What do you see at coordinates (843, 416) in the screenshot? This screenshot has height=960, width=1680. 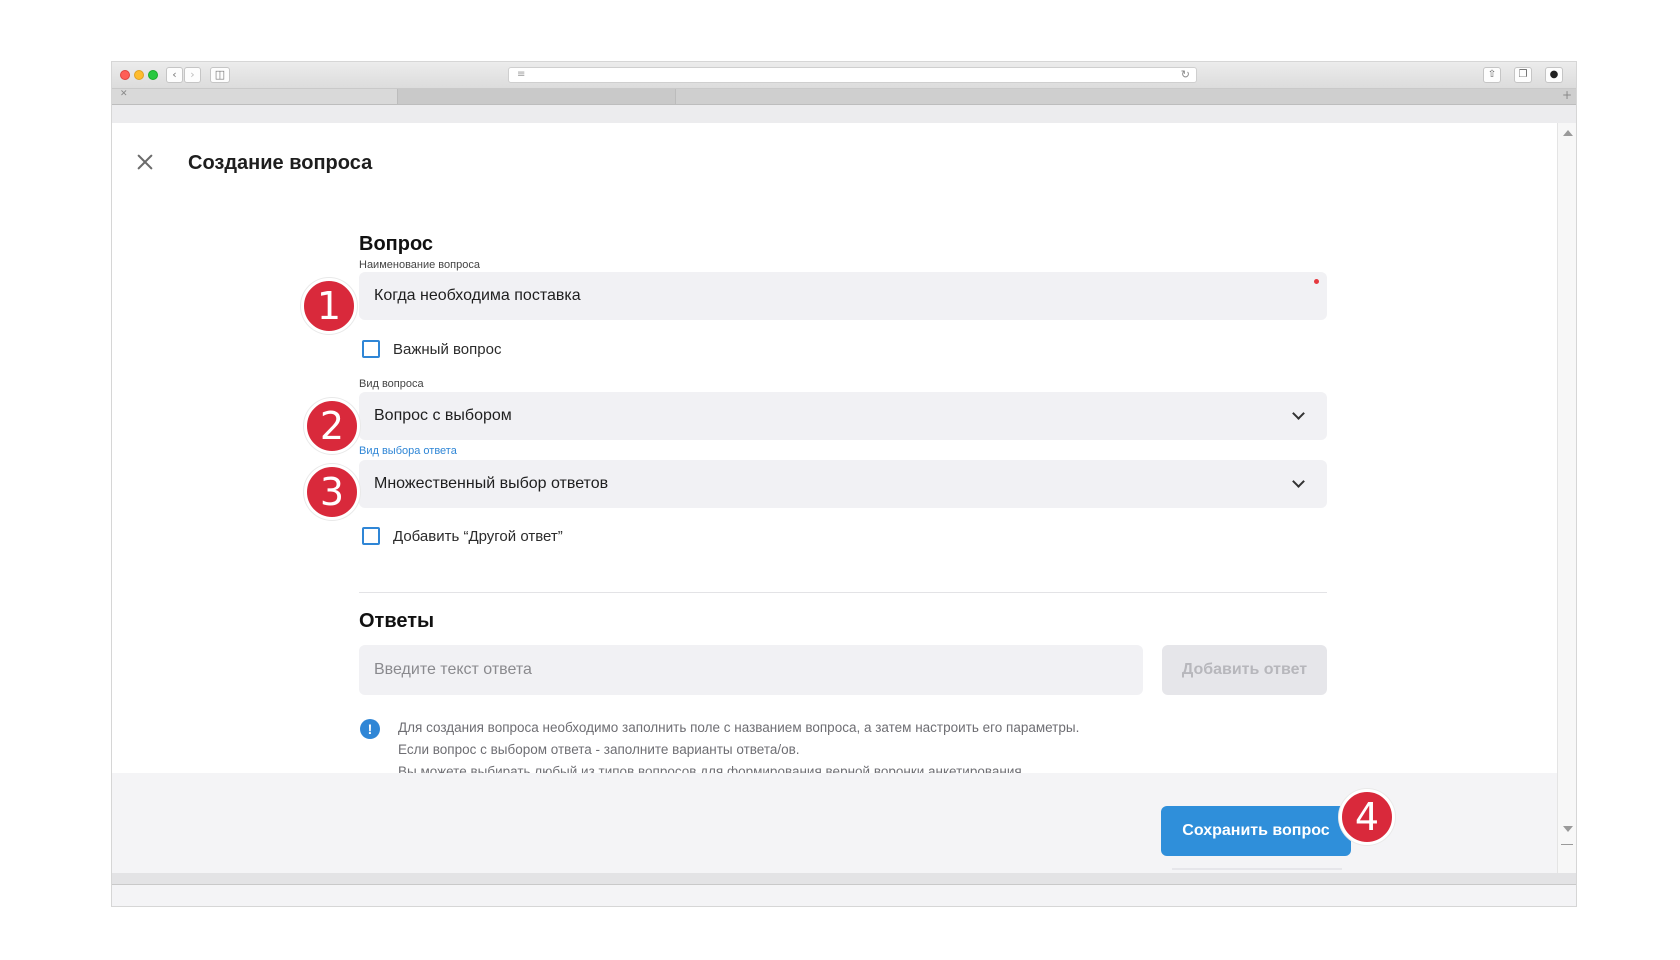 I see `question-type-select: Вопрос с выбором` at bounding box center [843, 416].